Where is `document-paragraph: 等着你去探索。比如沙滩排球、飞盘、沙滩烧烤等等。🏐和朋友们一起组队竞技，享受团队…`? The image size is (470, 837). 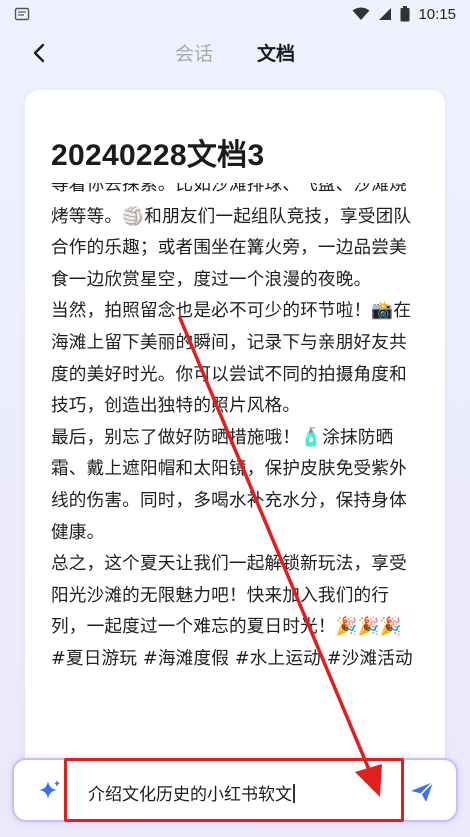 document-paragraph: 等着你去探索。比如沙滩排球、飞盘、沙滩烧烤等等。🏐和朋友们一起组队竞技，享受团队… is located at coordinates (231, 236).